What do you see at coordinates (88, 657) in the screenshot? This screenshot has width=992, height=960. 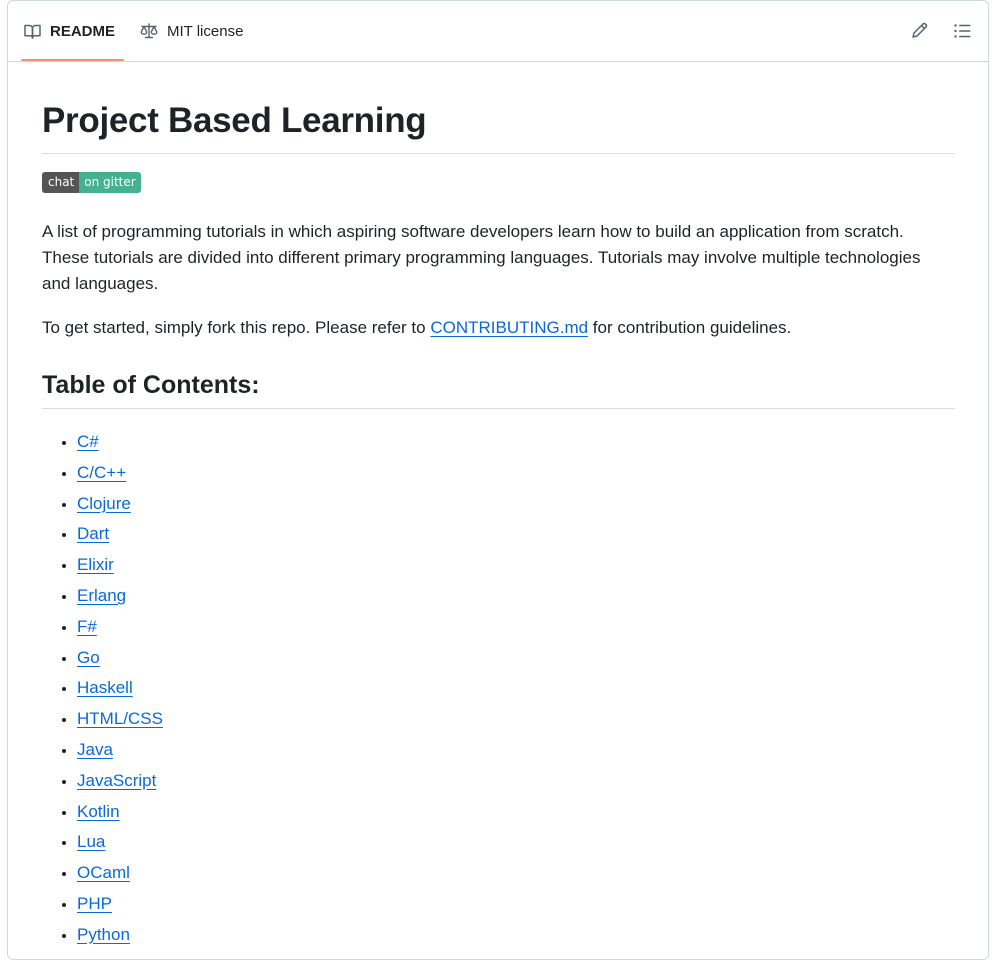 I see `toc-link-go: Go` at bounding box center [88, 657].